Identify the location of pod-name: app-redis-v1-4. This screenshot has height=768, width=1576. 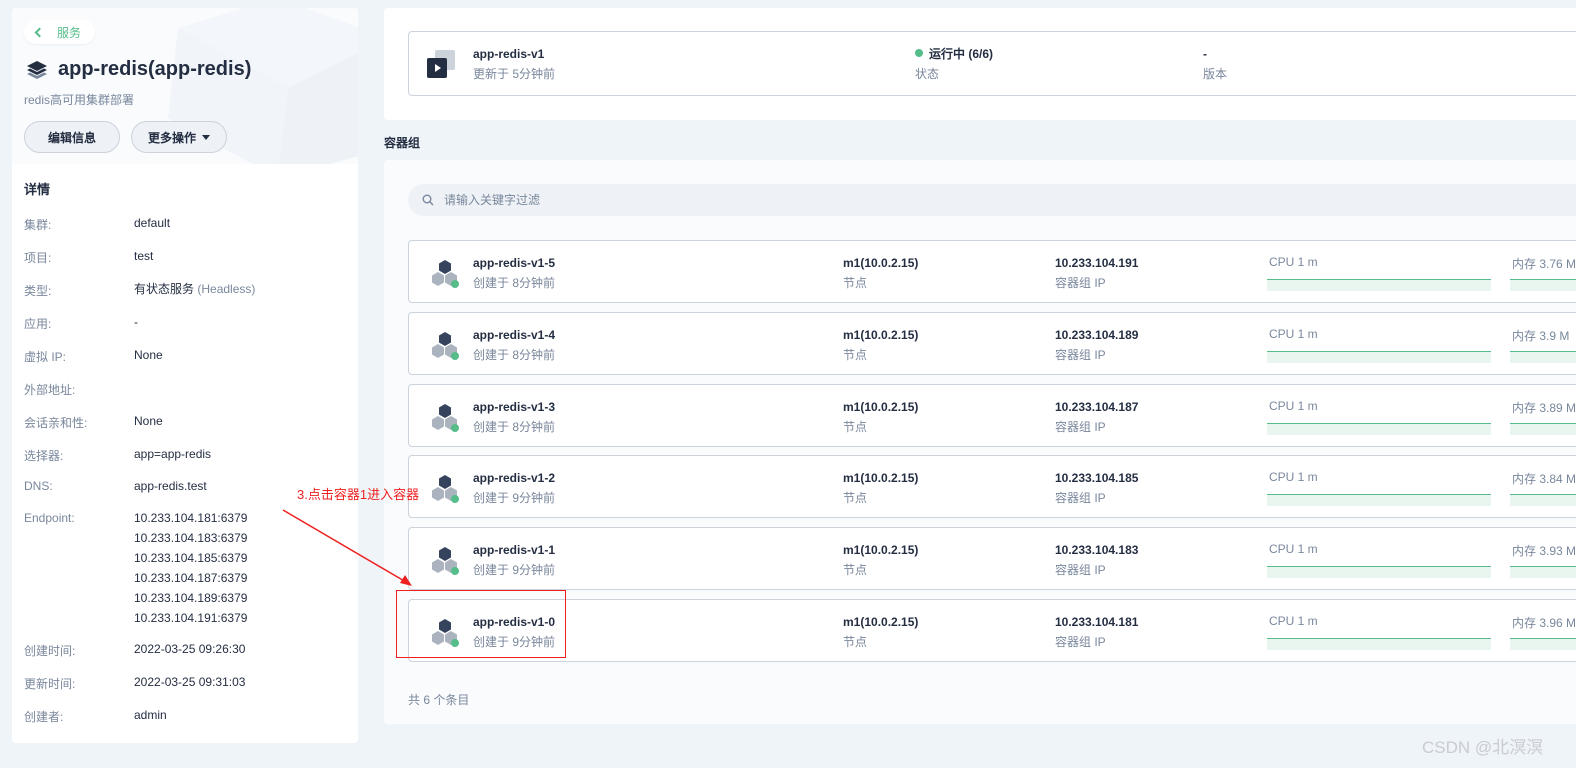
(514, 335).